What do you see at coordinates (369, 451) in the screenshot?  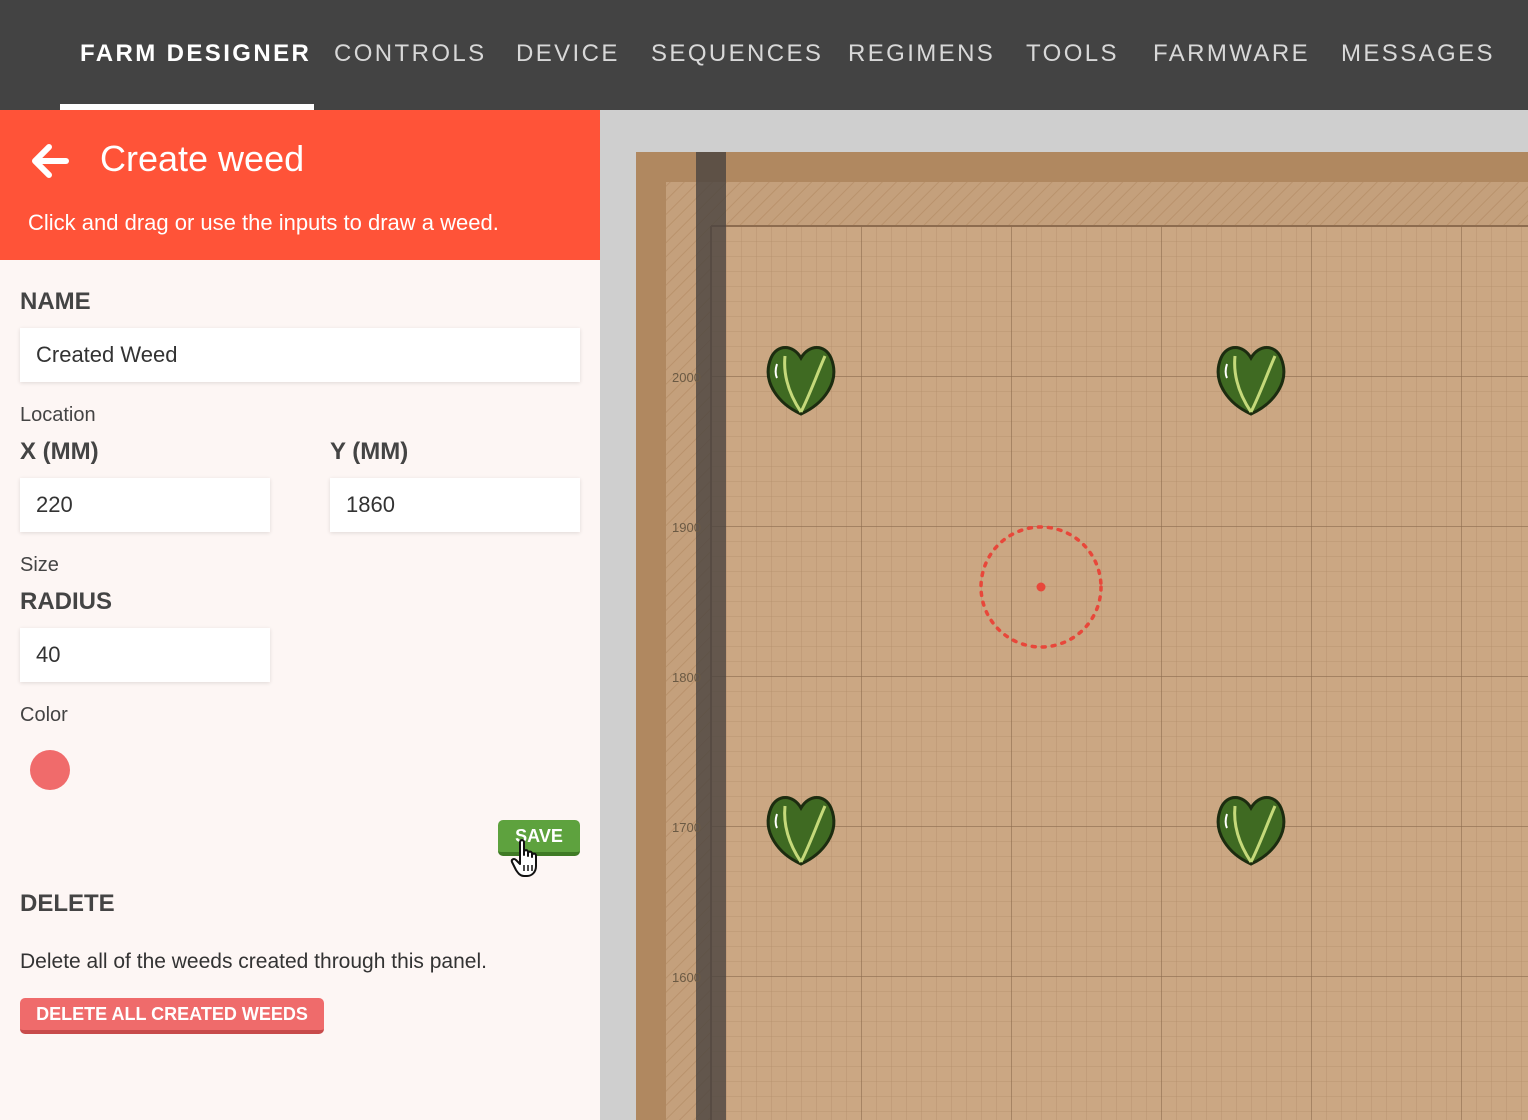 I see `y-label: Y (MM)` at bounding box center [369, 451].